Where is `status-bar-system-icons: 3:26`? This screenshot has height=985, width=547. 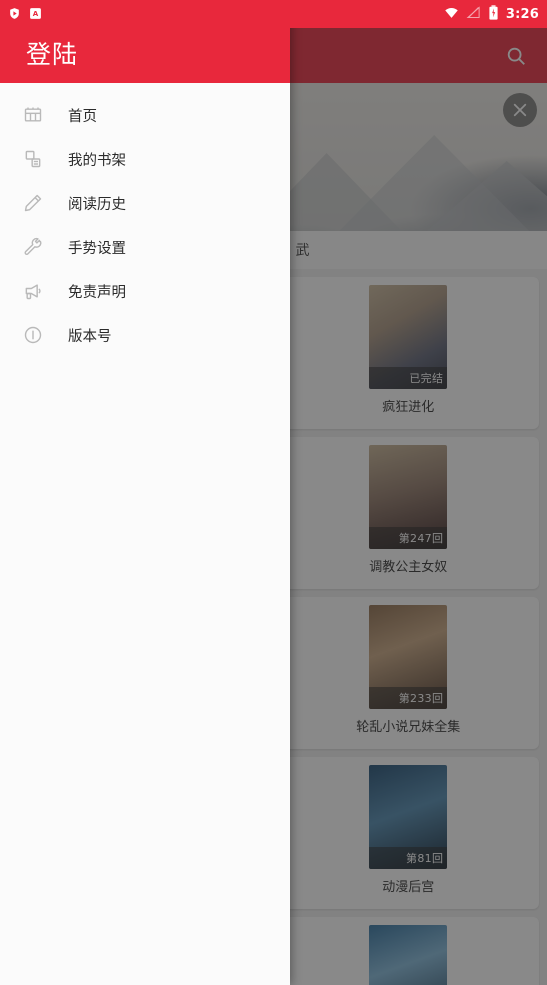
status-bar-system-icons: 3:26 is located at coordinates (491, 14).